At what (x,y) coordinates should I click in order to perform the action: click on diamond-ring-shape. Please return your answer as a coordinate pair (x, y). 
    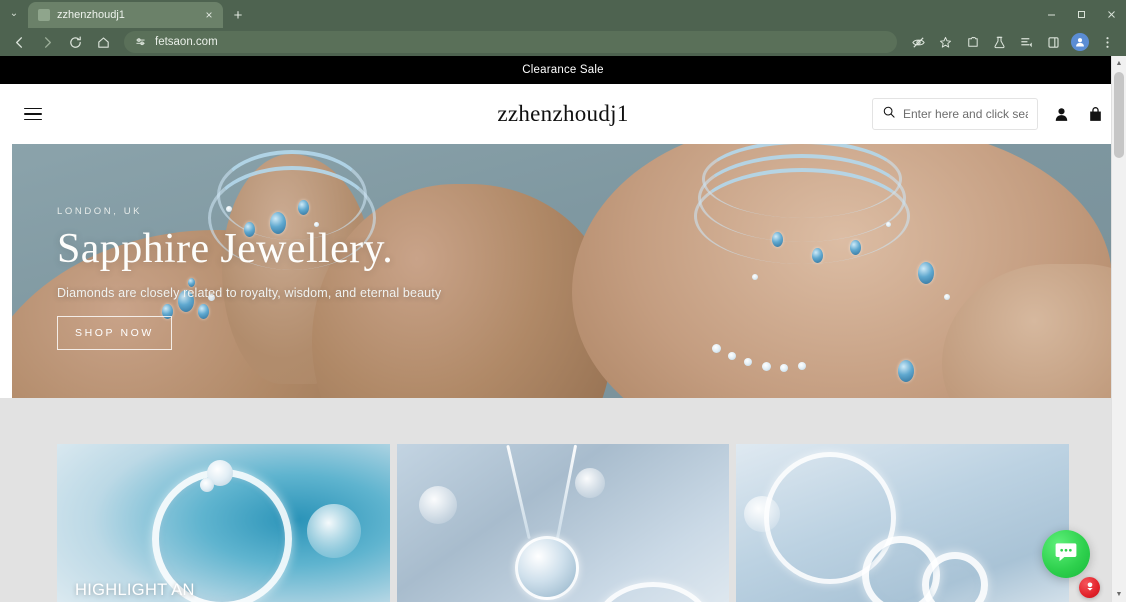
    Looking at the image, I should click on (955, 577).